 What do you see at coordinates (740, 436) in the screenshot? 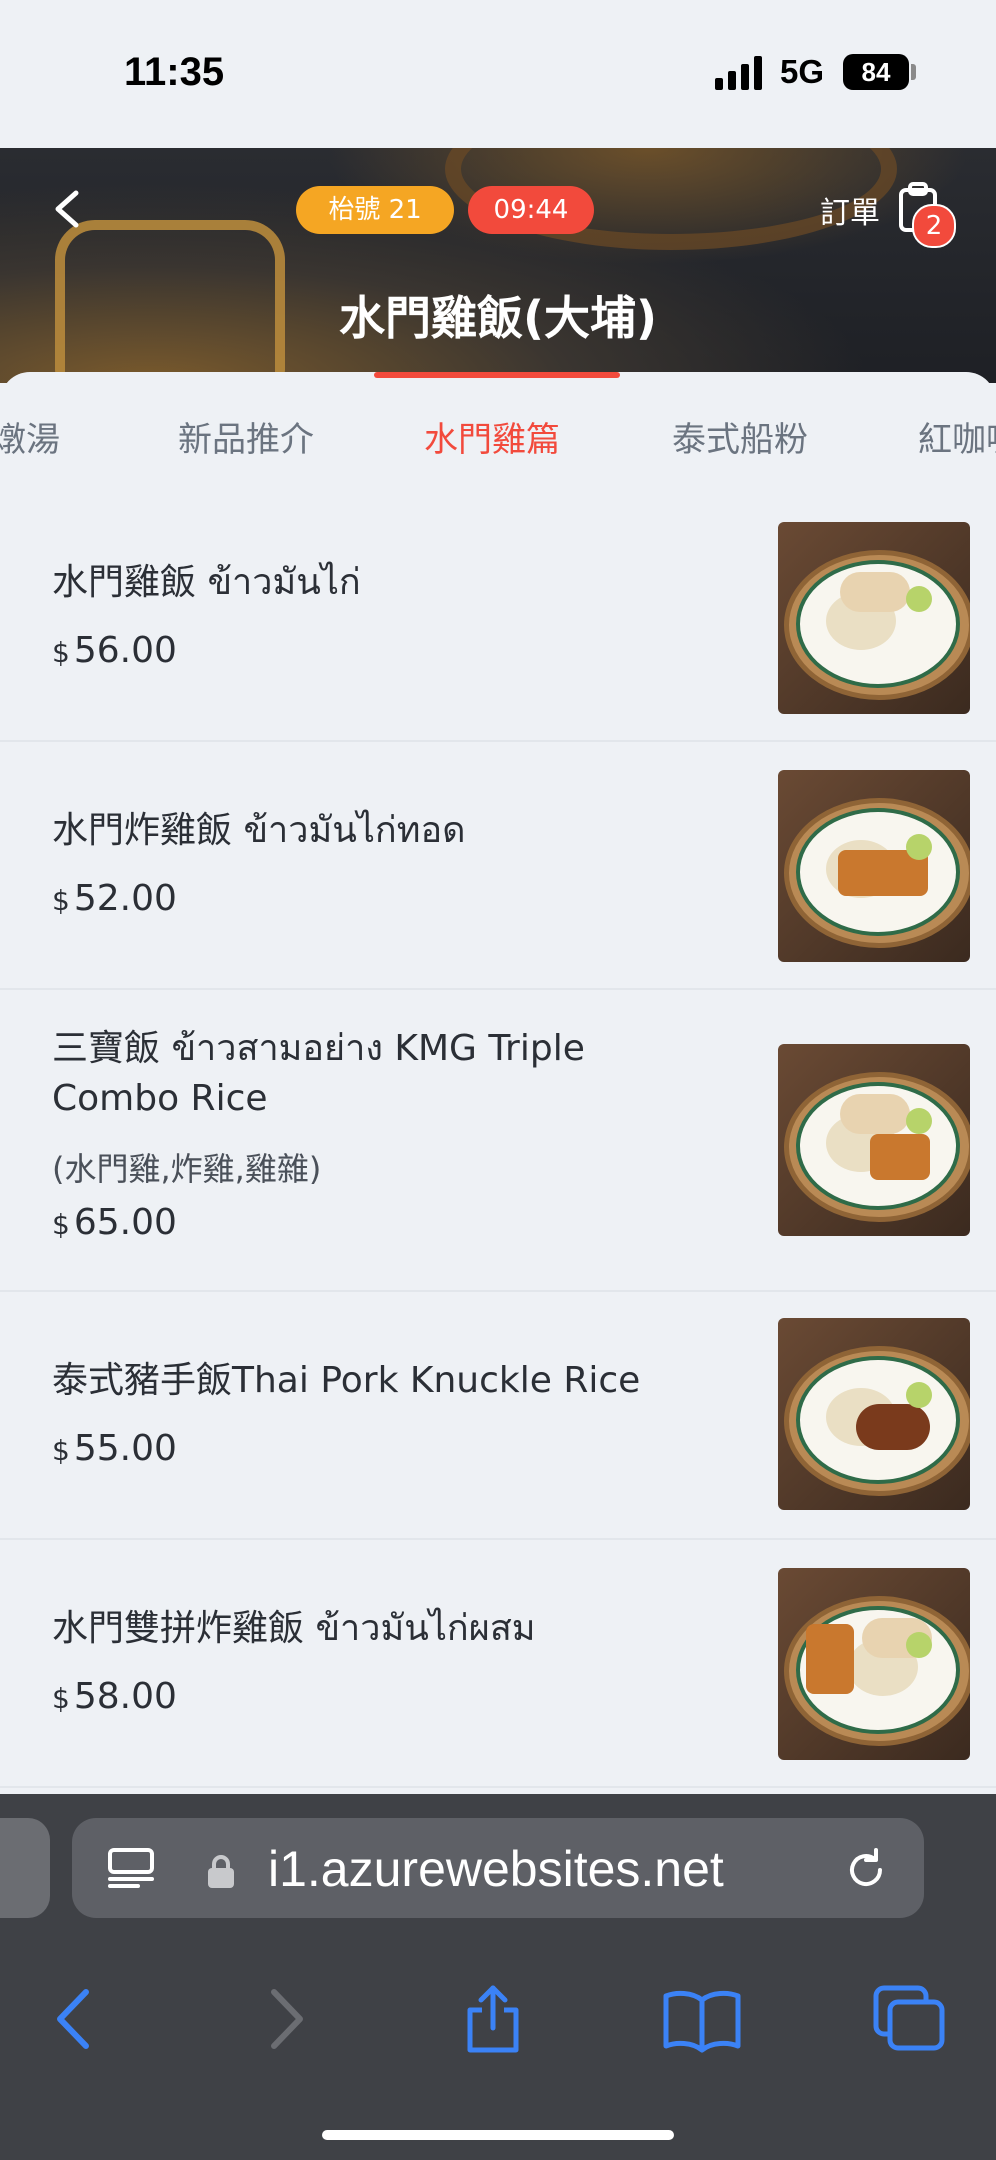
I see `tab-boat-noodles: 泰式船粉` at bounding box center [740, 436].